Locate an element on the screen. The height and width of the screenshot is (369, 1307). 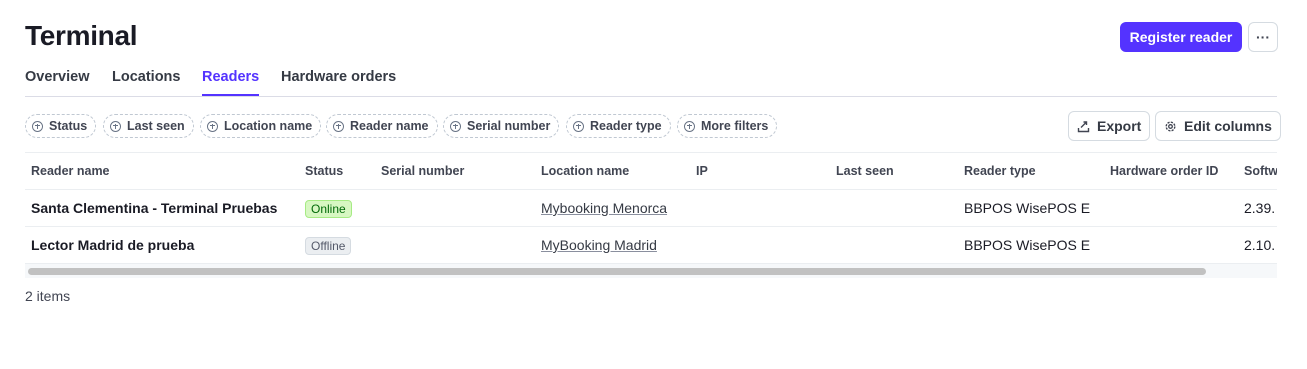
tab-hardware-orders: Hardware orders is located at coordinates (338, 82).